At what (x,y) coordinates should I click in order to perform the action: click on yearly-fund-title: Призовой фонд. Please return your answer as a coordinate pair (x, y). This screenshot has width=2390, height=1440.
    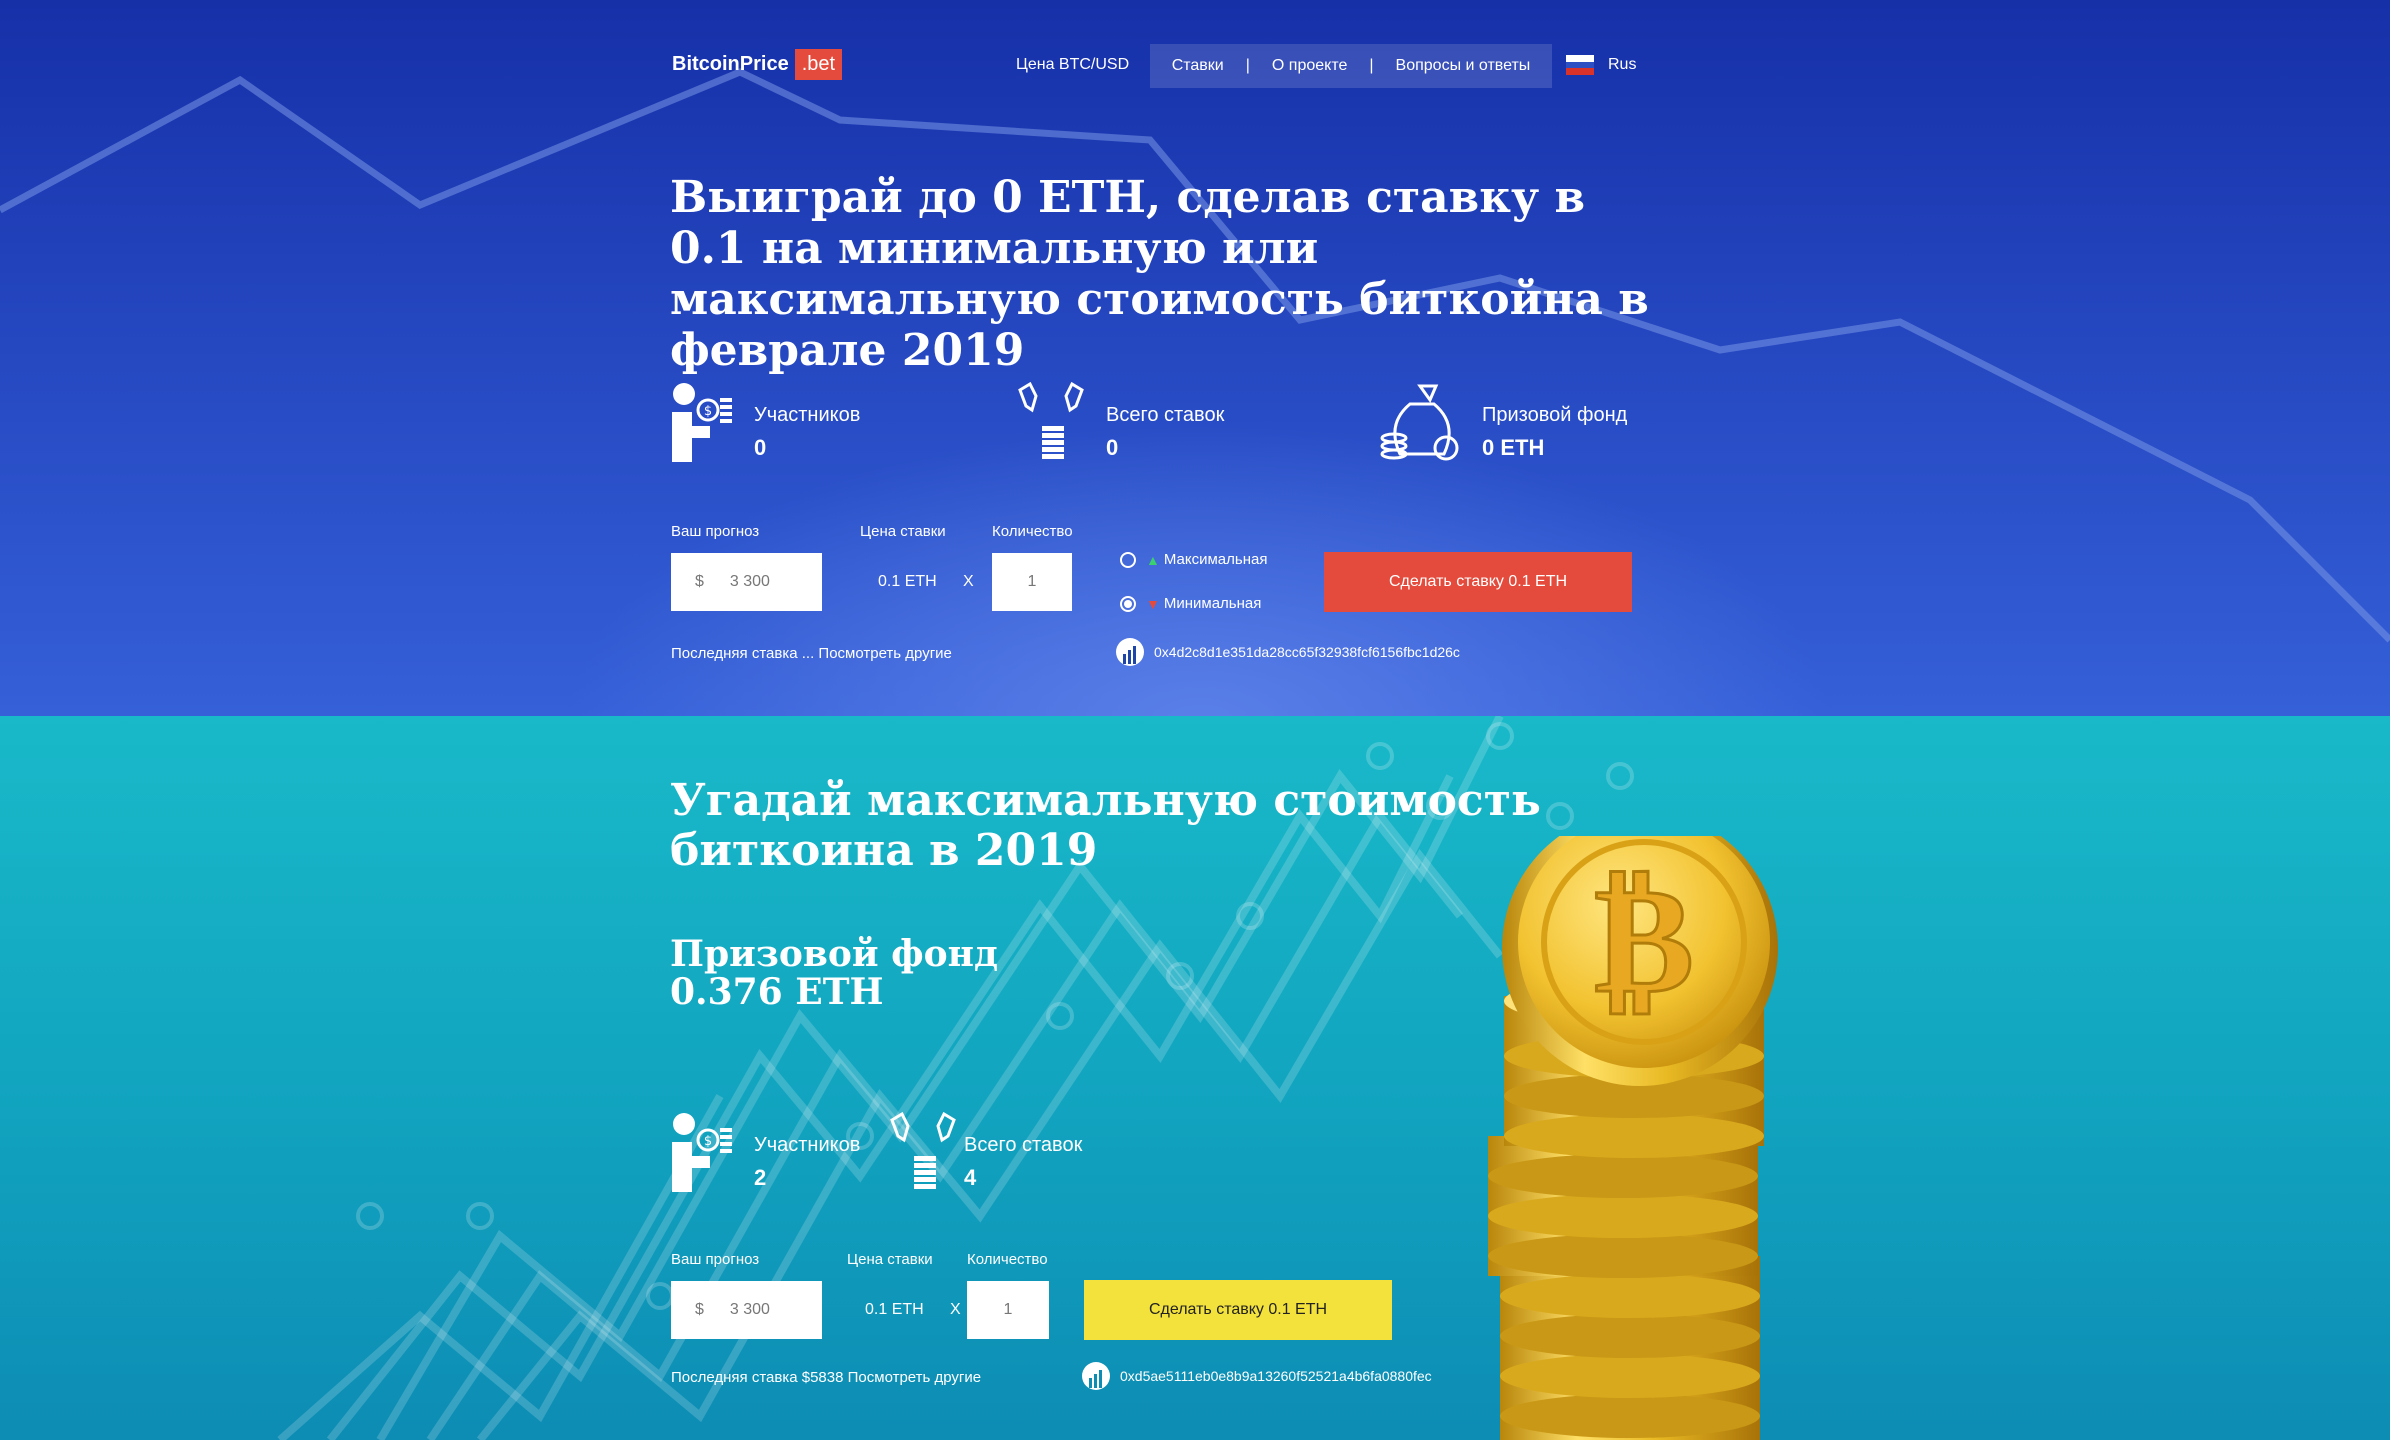
    Looking at the image, I should click on (834, 954).